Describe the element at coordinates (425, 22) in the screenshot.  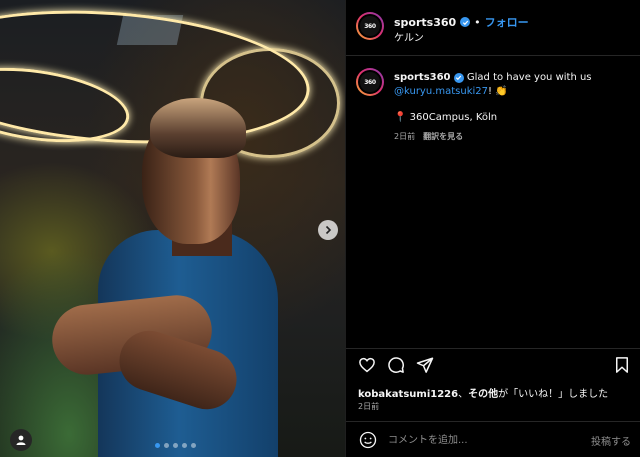
I see `username-link: sports360` at that location.